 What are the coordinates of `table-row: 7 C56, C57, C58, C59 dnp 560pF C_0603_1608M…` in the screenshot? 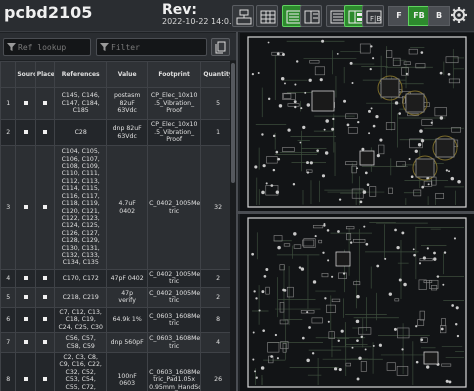 It's located at (118, 343).